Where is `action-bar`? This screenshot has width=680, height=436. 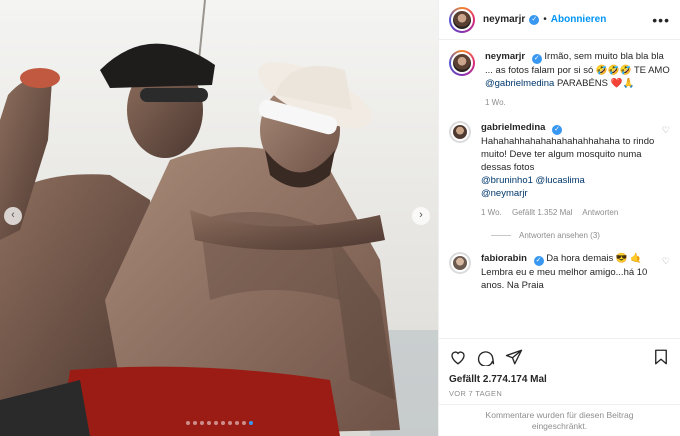 action-bar is located at coordinates (559, 356).